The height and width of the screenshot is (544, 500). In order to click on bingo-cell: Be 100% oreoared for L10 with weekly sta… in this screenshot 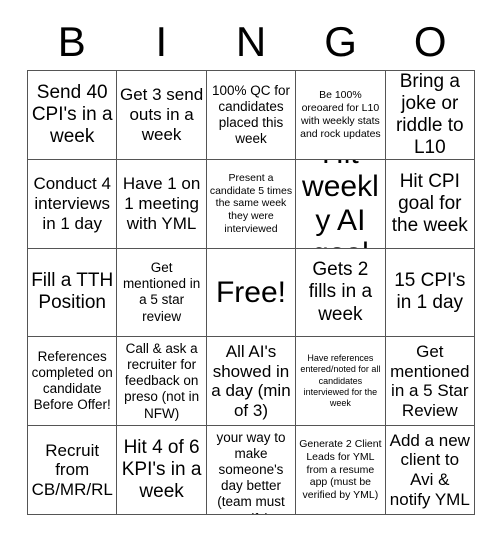, I will do `click(341, 115)`.